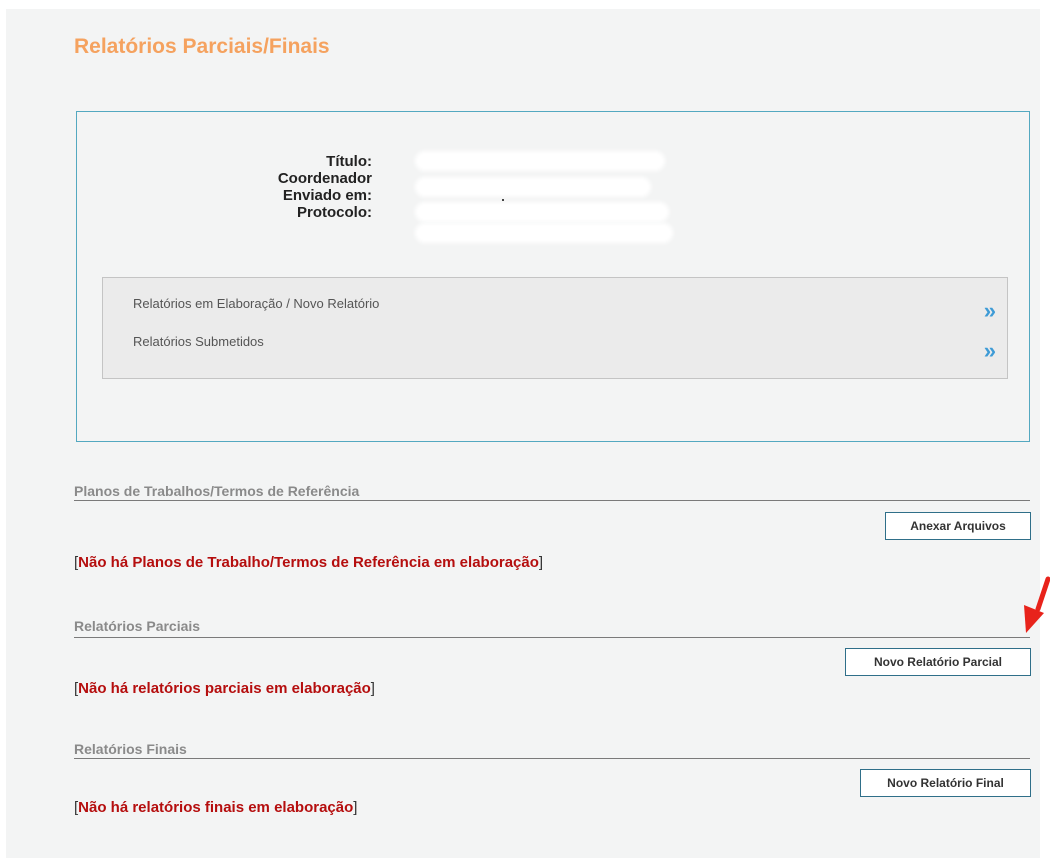 This screenshot has height=858, width=1050. Describe the element at coordinates (349, 161) in the screenshot. I see `titulo-label: Título:` at that location.